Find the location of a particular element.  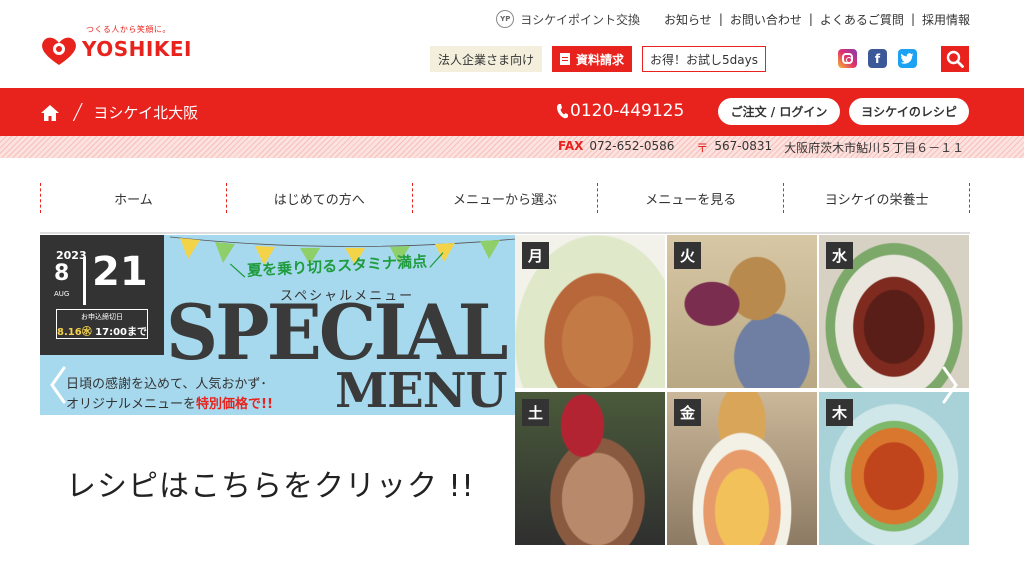

carousel-next-icon is located at coordinates (950, 385).